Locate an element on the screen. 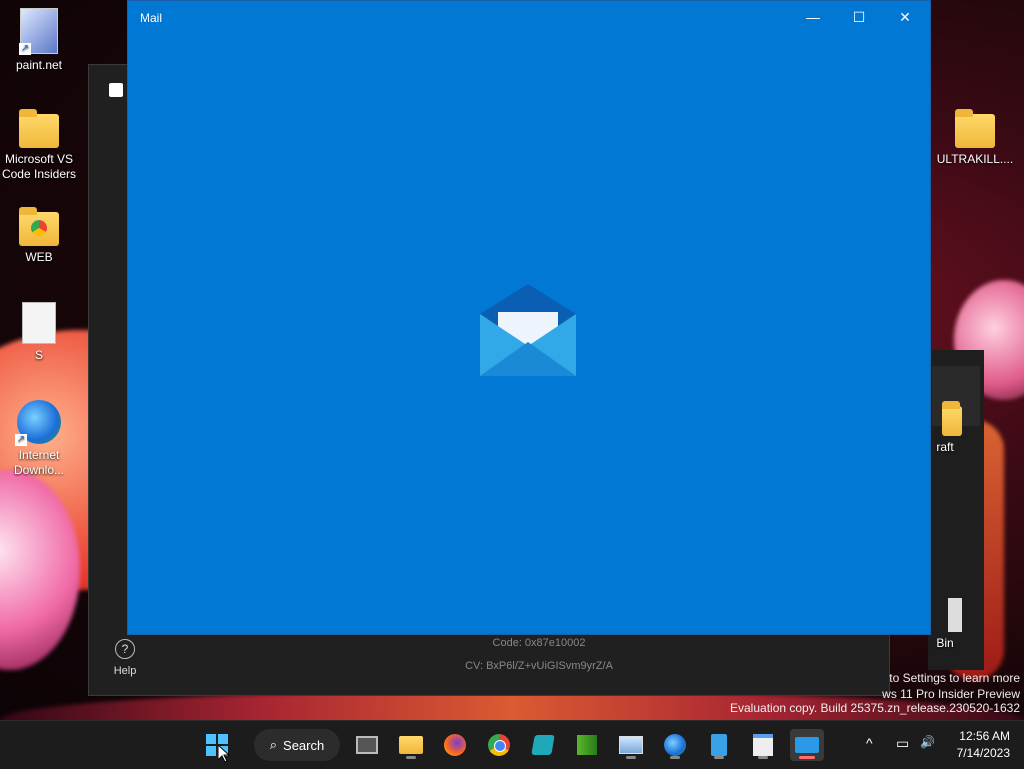 The height and width of the screenshot is (769, 1024). desktop-icon-web: WEB is located at coordinates (39, 235).